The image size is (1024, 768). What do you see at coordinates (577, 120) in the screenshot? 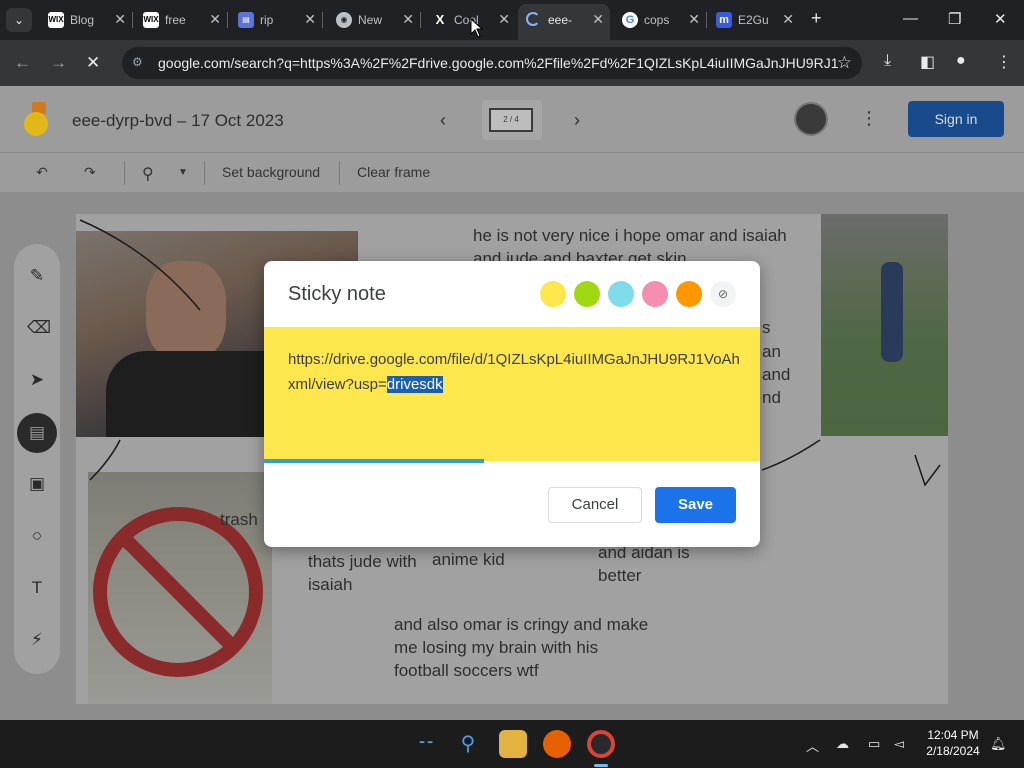
I see `next-frame-button: ›` at bounding box center [577, 120].